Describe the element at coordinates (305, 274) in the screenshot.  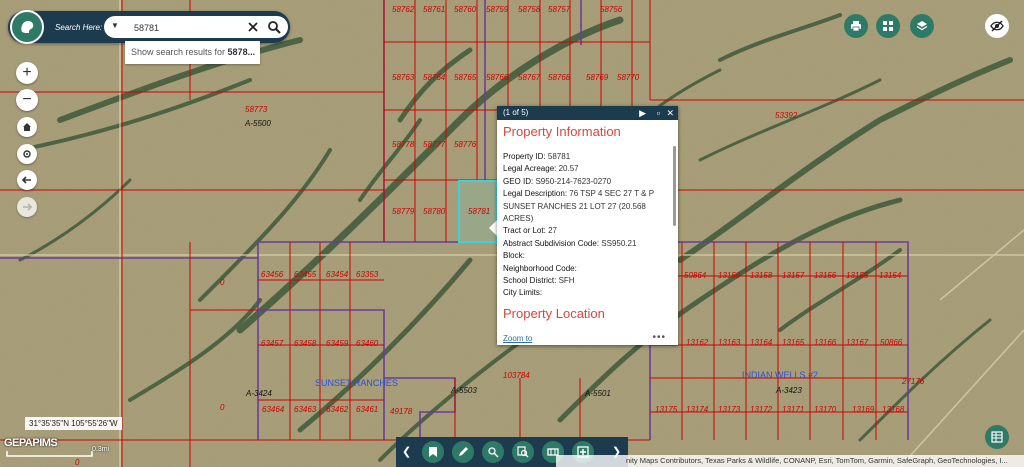
I see `parcel-label: 63455` at that location.